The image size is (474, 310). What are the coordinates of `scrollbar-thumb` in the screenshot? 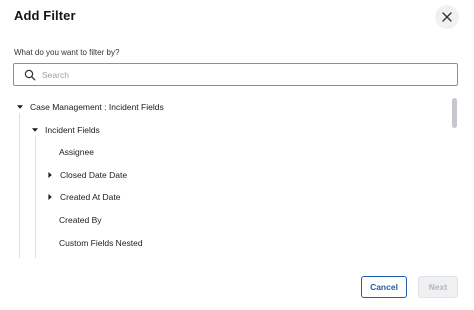 It's located at (454, 113).